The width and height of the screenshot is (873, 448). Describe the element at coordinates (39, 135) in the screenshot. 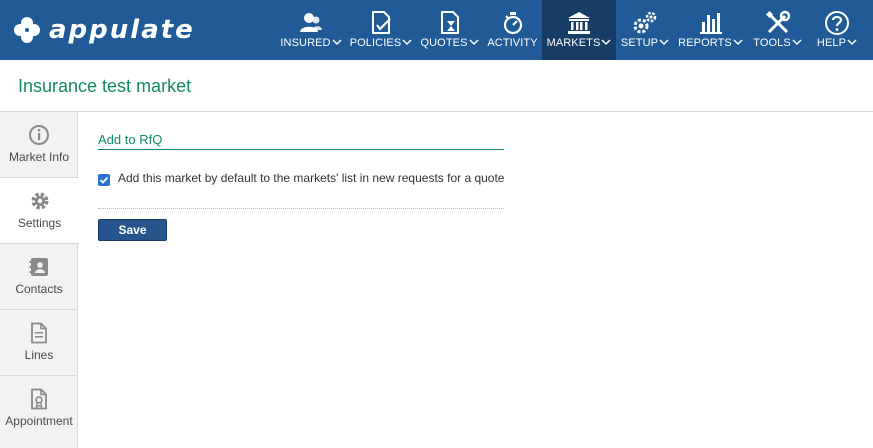

I see `info-icon` at that location.